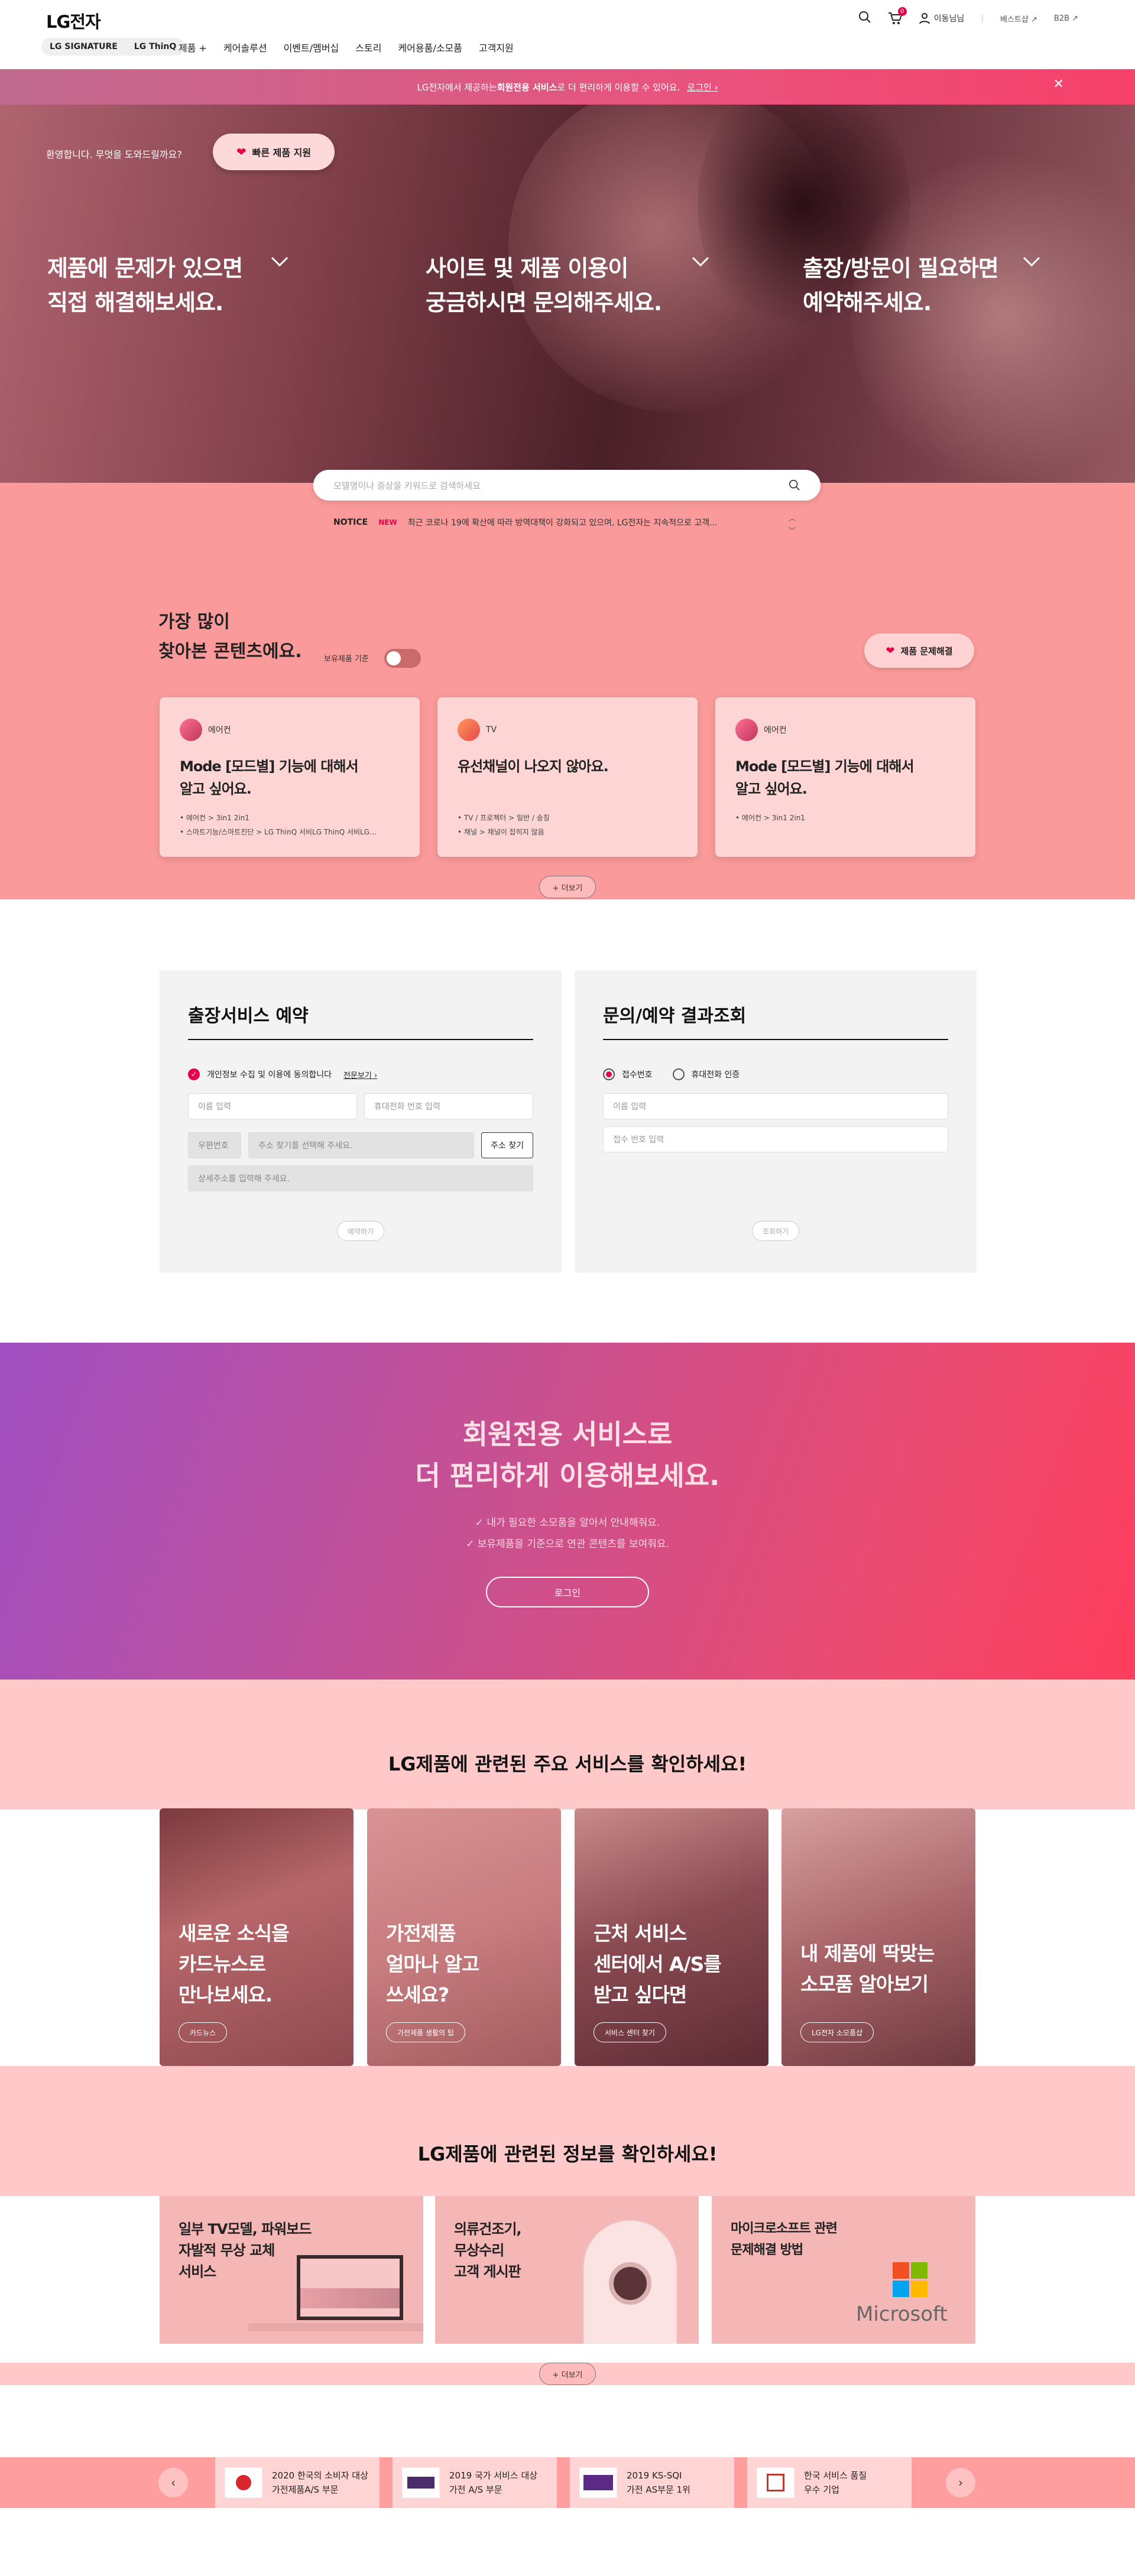 The height and width of the screenshot is (2576, 1135). Describe the element at coordinates (475, 2482) in the screenshot. I see `award-item: 2019 국가 서비스 대상 가전 A/S 부문` at that location.